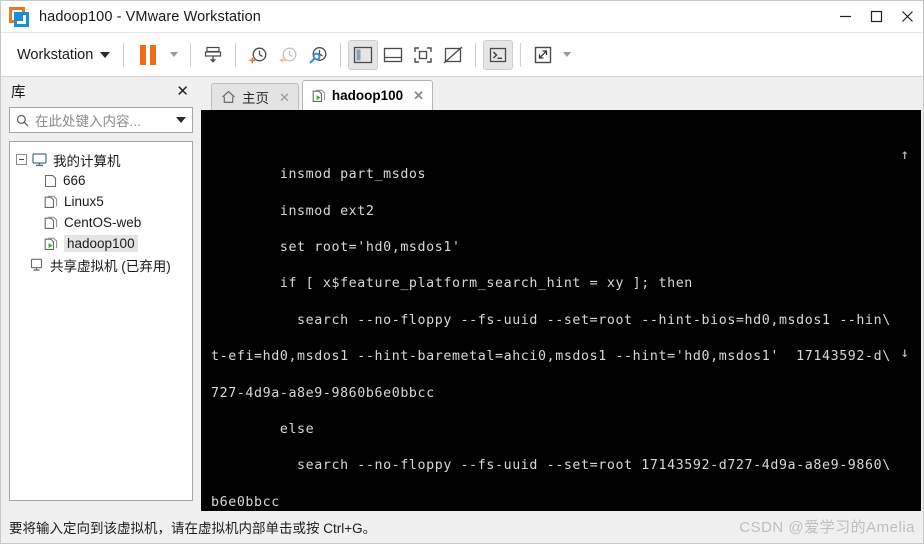 The image size is (924, 544). I want to click on status-message: 要将输入定向到该虚拟机，请在虚拟机内部单击或按 Ctrl+G。, so click(193, 528).